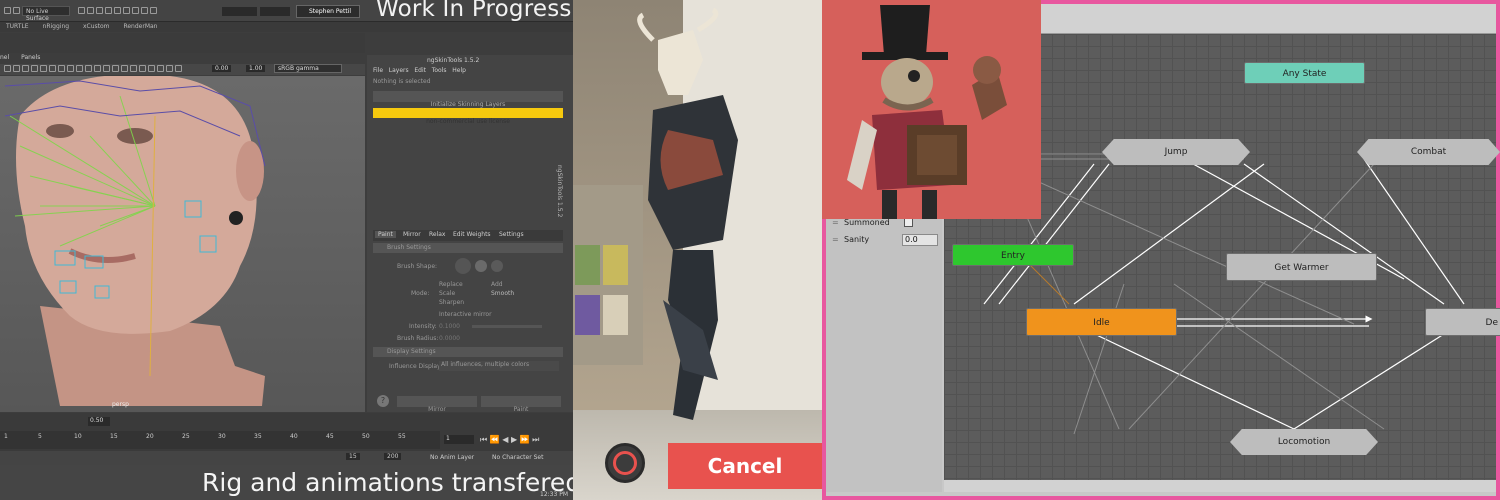 Image resolution: width=1500 pixels, height=500 pixels. What do you see at coordinates (449, 338) in the screenshot?
I see `brush-radius-field: 0.0000` at bounding box center [449, 338].